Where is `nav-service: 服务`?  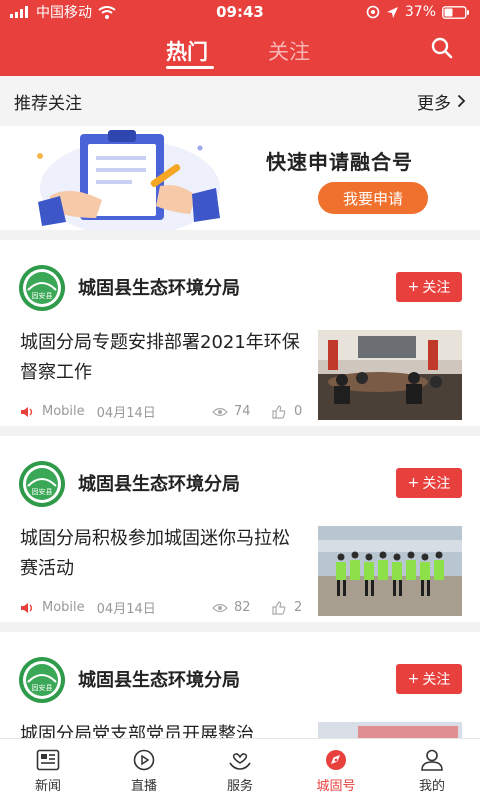
nav-service: 服务 is located at coordinates (240, 769).